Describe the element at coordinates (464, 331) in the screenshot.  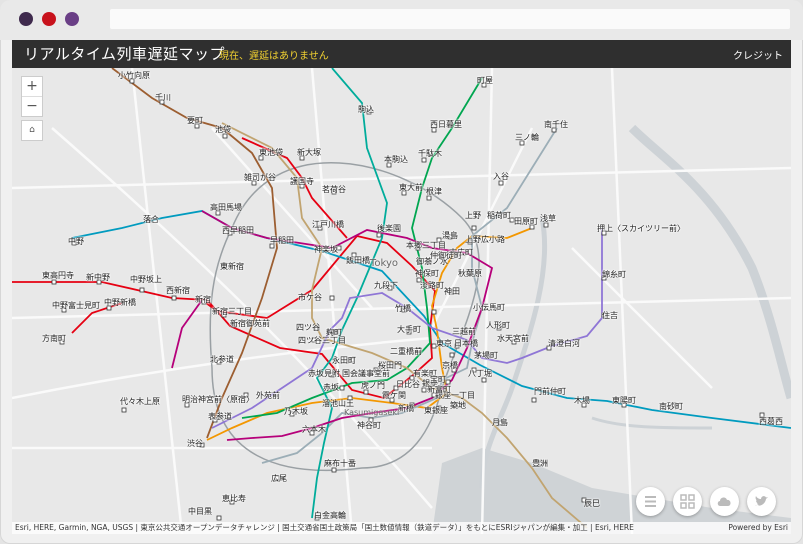
I see `station-label: 三越前` at that location.